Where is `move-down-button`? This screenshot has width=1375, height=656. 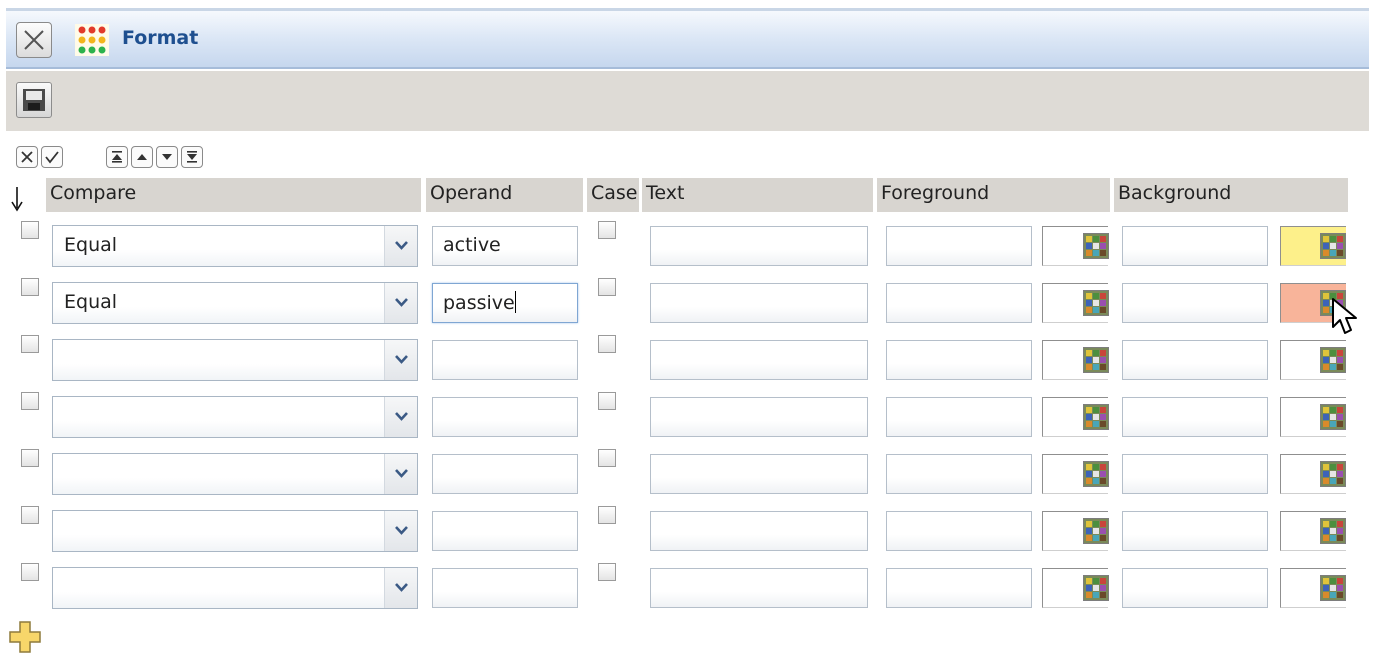
move-down-button is located at coordinates (167, 157).